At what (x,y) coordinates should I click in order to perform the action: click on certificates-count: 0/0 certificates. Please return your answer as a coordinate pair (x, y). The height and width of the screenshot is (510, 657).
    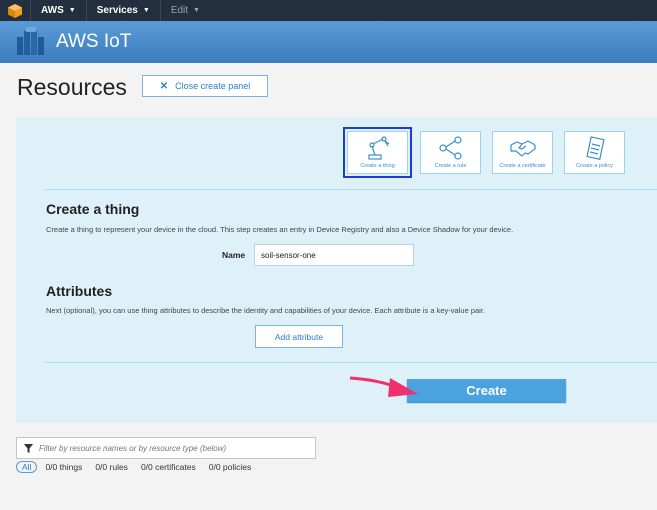
    Looking at the image, I should click on (168, 467).